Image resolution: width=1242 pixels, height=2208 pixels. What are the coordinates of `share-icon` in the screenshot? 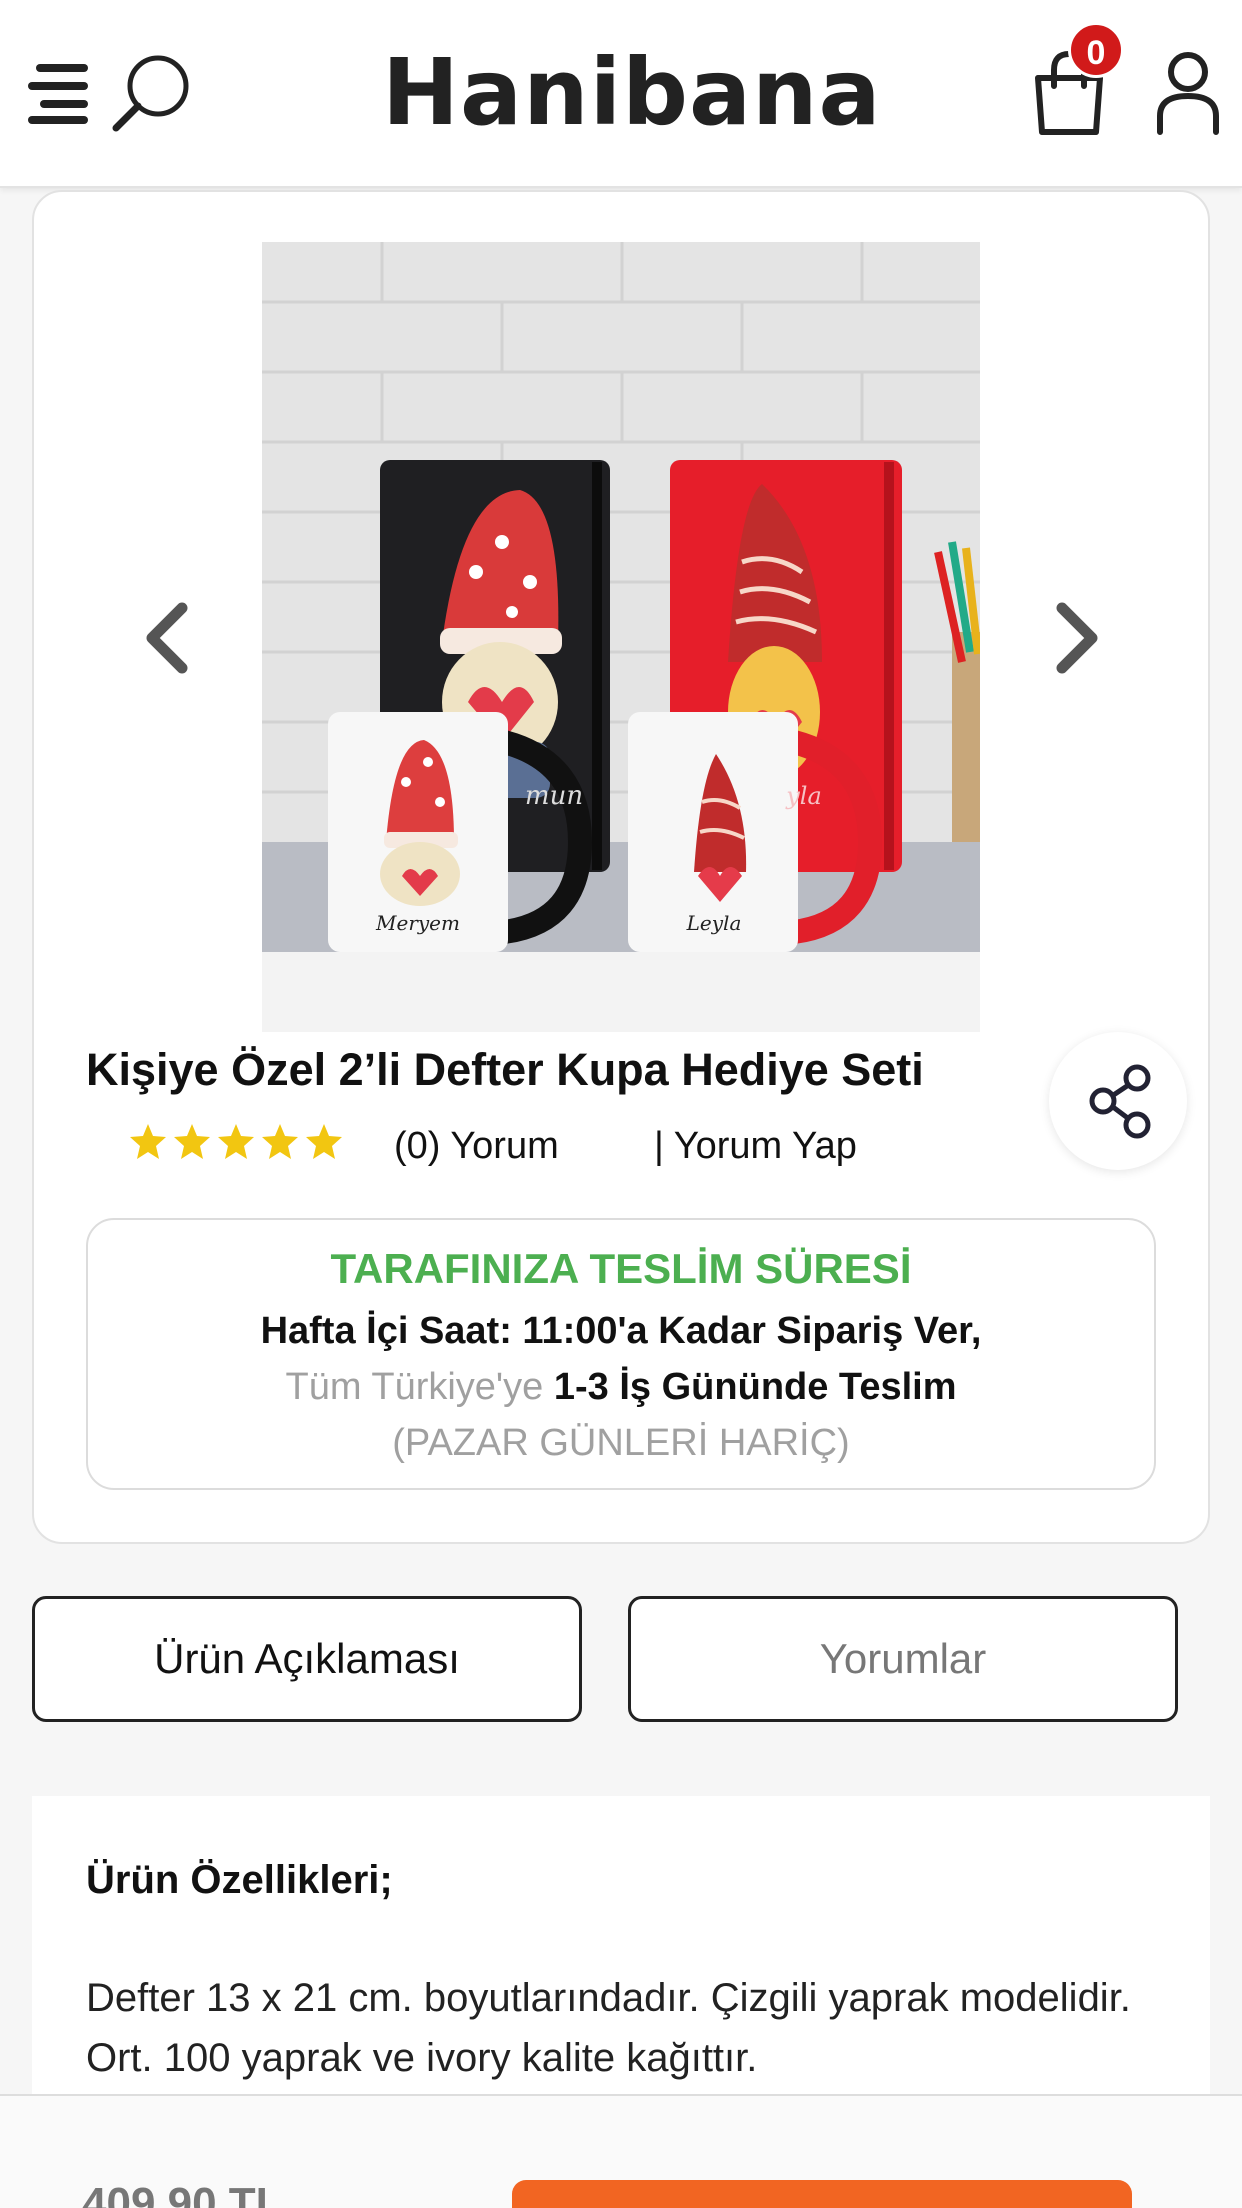 It's located at (1120, 1101).